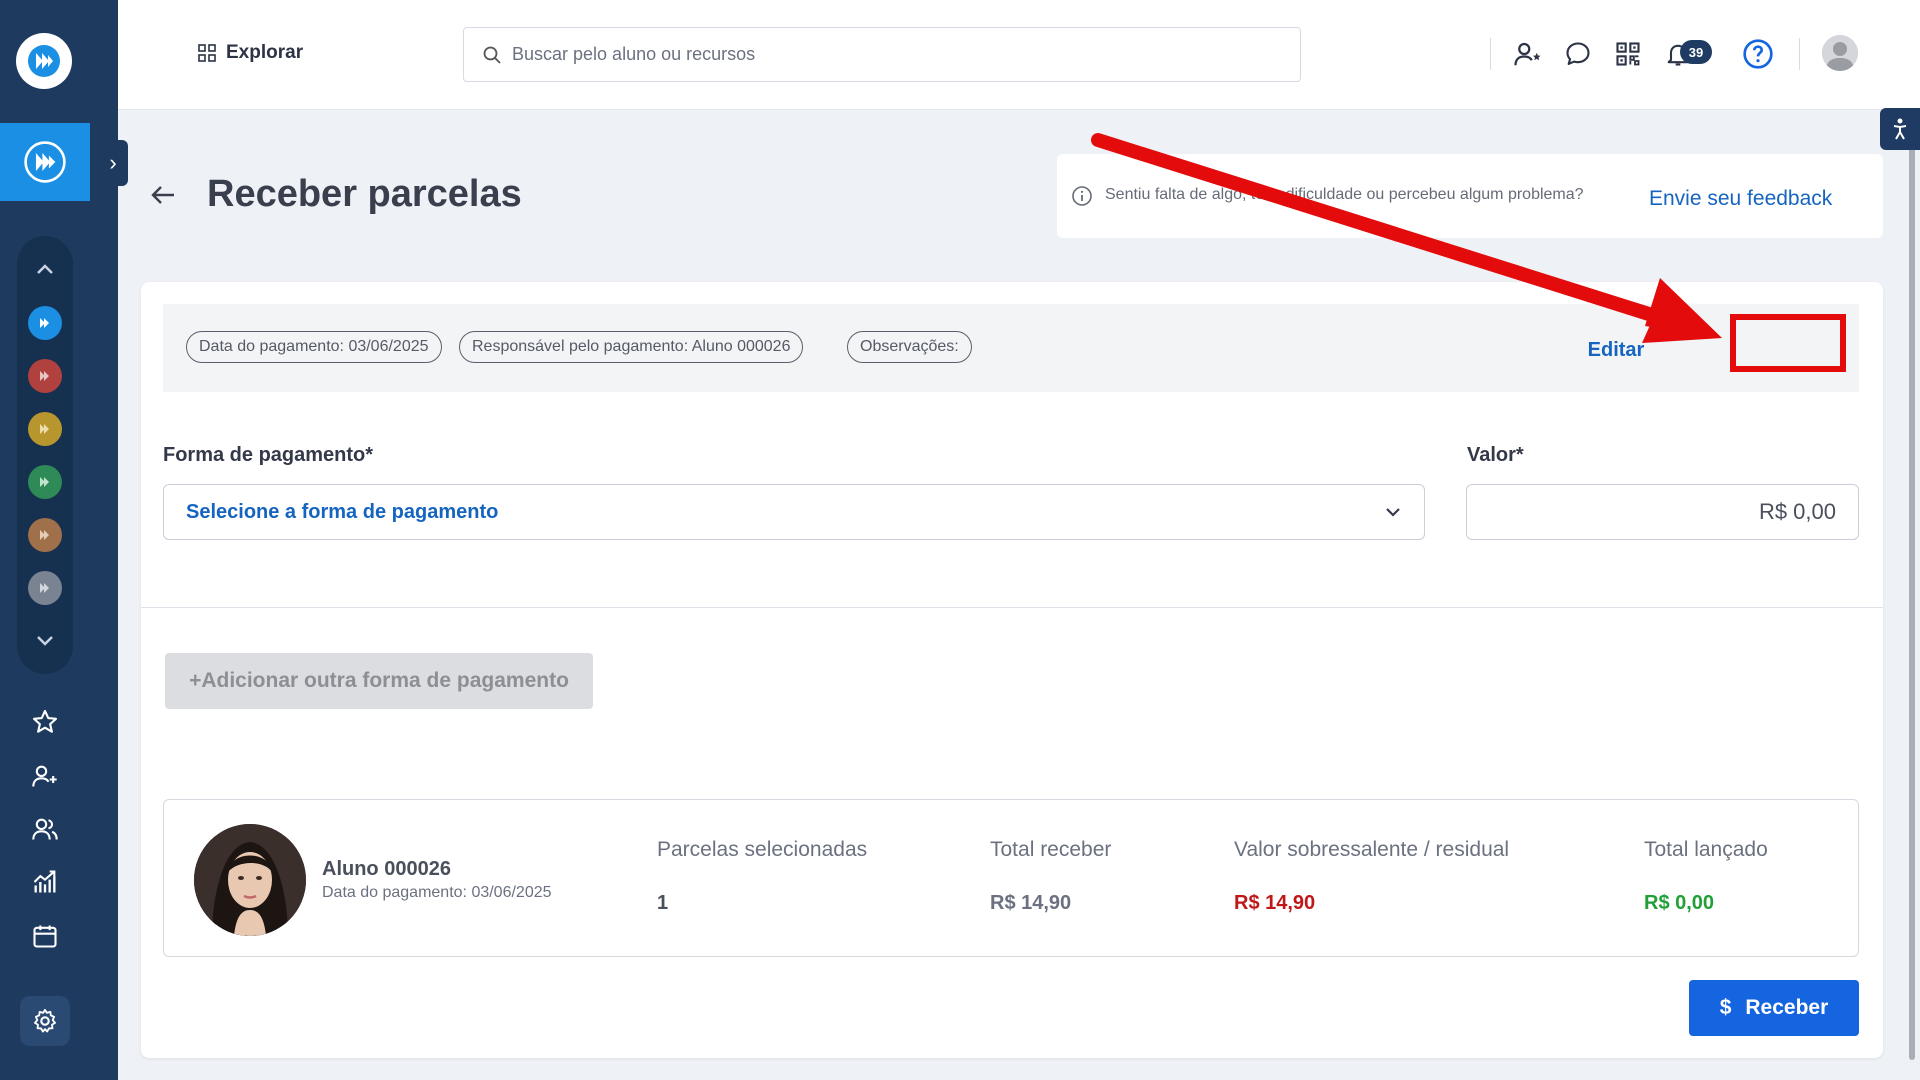  Describe the element at coordinates (45, 829) in the screenshot. I see `people-icon` at that location.